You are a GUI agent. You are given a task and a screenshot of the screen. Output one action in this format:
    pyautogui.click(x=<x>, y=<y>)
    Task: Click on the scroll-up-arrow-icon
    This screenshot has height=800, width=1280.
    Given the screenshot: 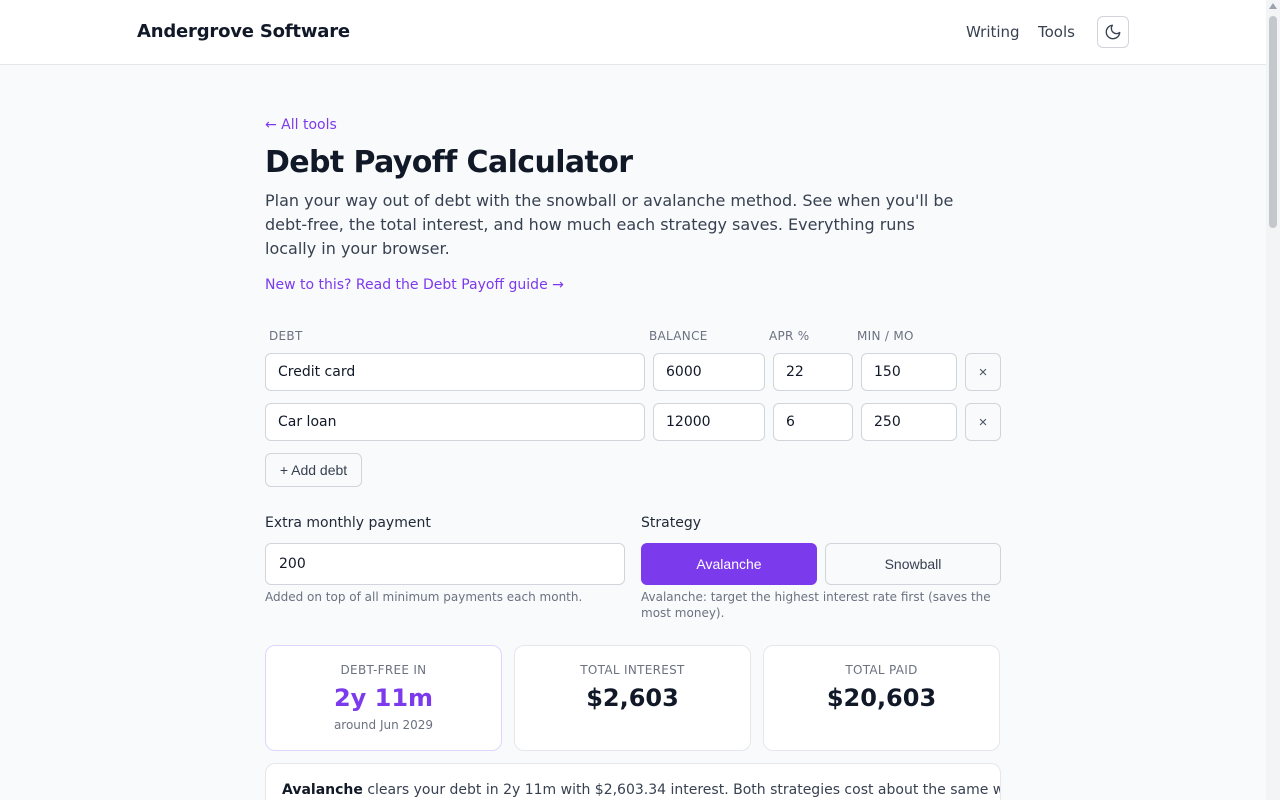 What is the action you would take?
    pyautogui.click(x=1273, y=6)
    